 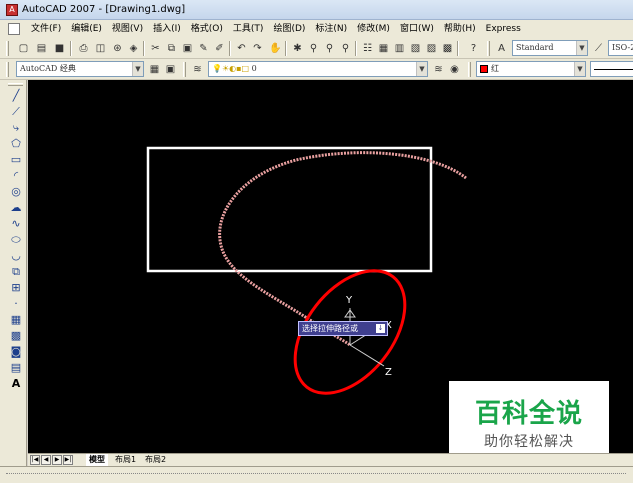 I want to click on spline-icon: ∿, so click(x=16, y=224).